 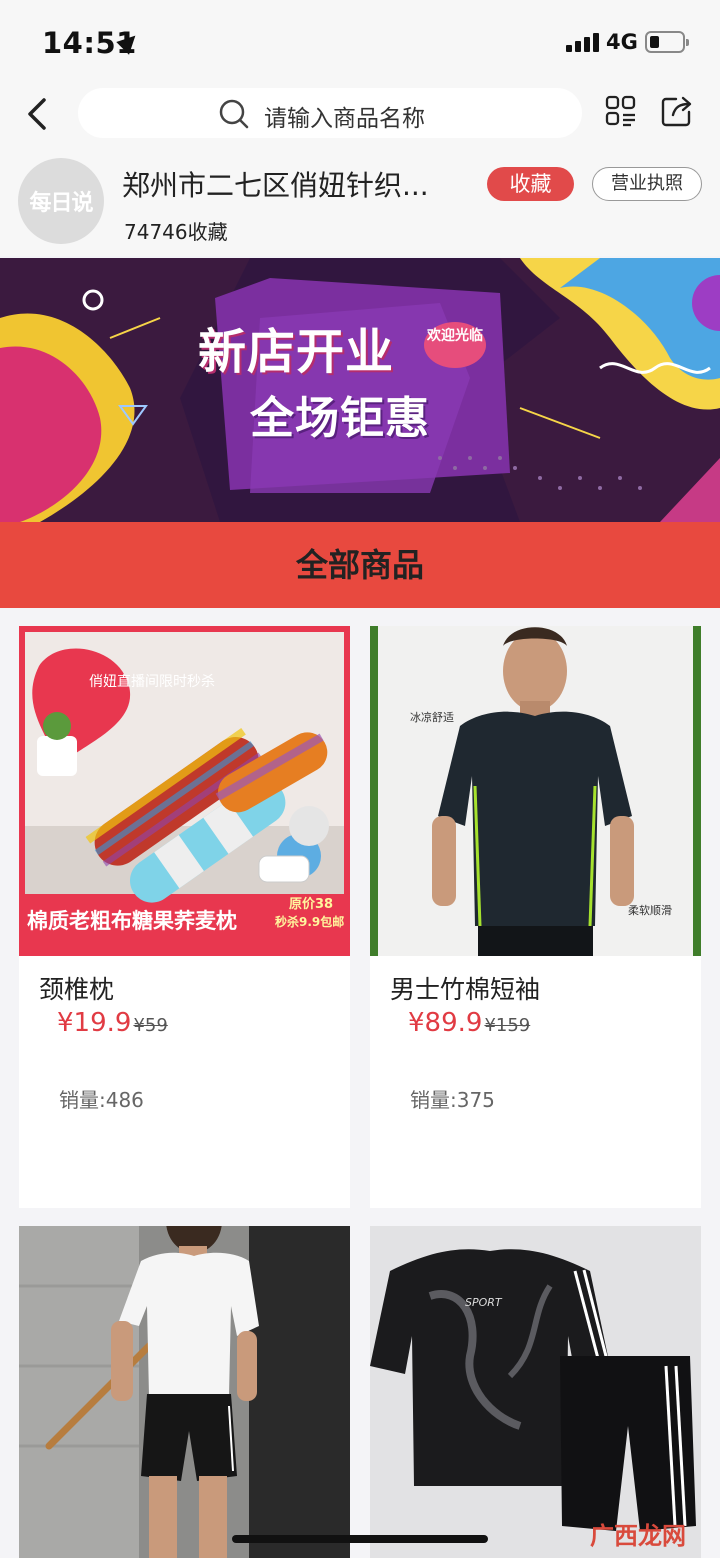 What do you see at coordinates (152, 681) in the screenshot?
I see `product-image-tag: 俏妞直播间限时秒杀` at bounding box center [152, 681].